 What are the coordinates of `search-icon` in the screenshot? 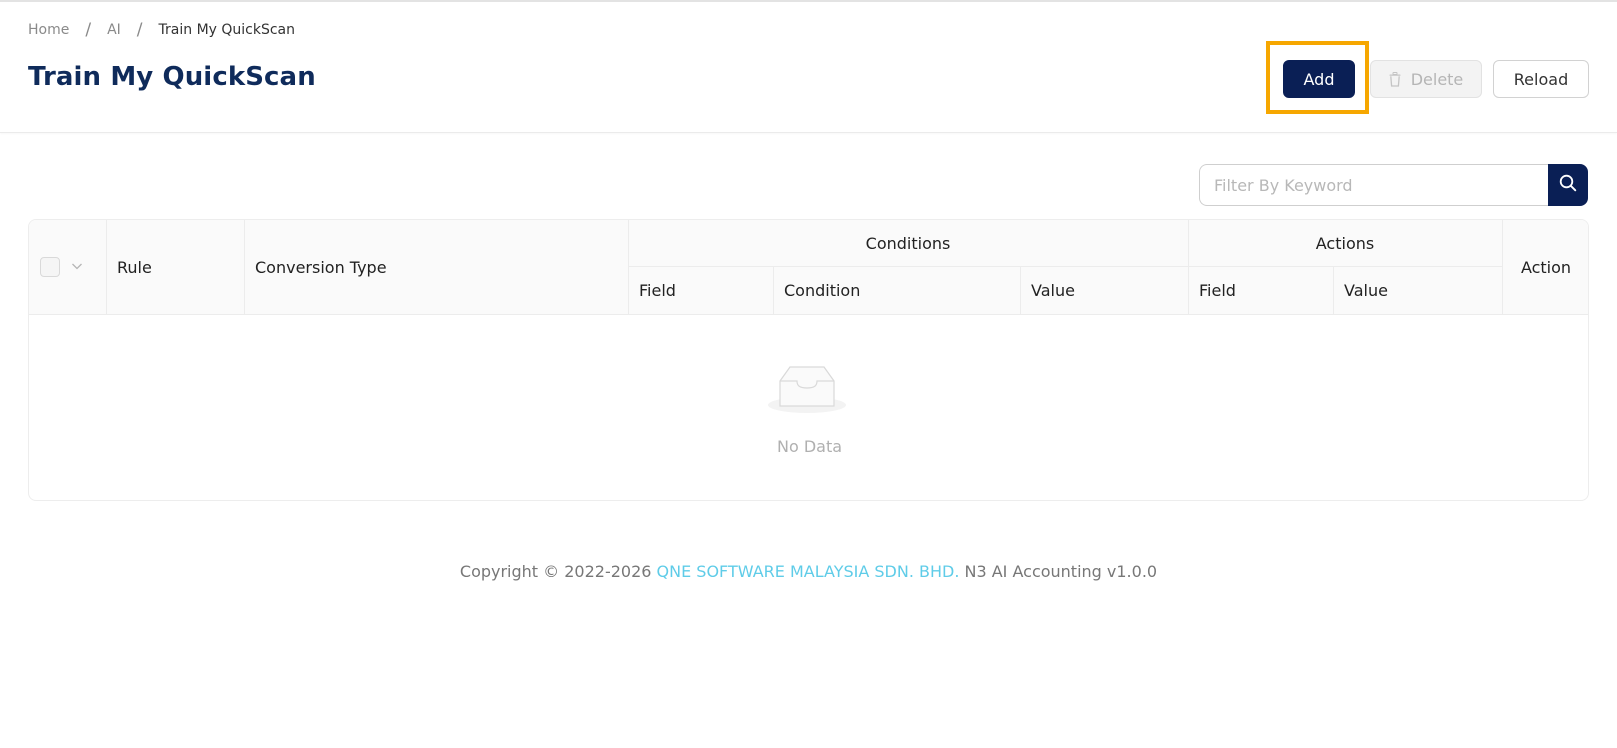 It's located at (1568, 185).